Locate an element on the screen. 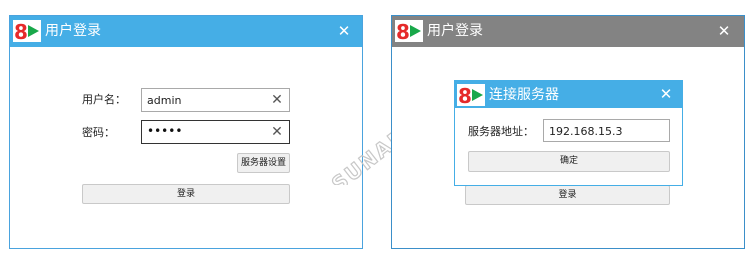  server-dialog-titlebar: 8 连接服务器 ✕ is located at coordinates (568, 94).